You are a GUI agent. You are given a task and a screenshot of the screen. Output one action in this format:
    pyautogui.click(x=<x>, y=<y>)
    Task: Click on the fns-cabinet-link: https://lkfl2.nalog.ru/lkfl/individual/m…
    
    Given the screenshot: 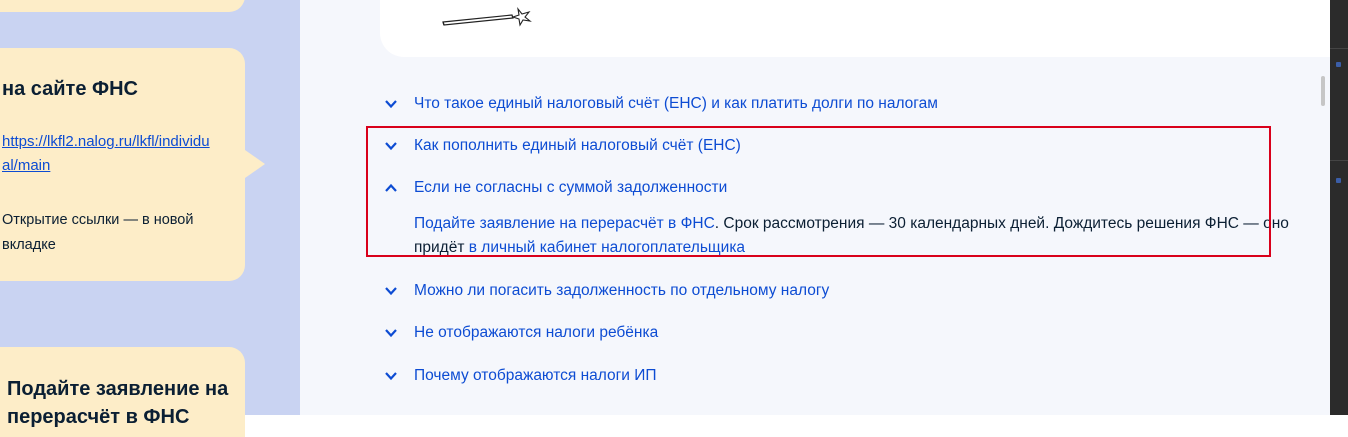 What is the action you would take?
    pyautogui.click(x=109, y=154)
    